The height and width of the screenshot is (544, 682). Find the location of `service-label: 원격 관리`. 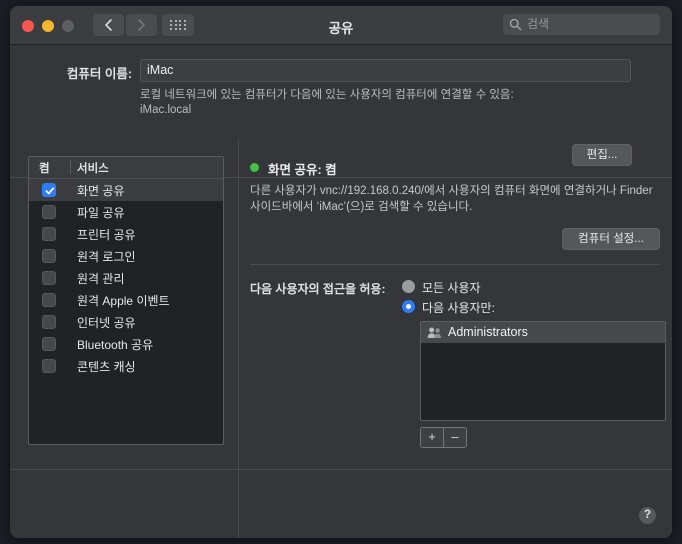

service-label: 원격 관리 is located at coordinates (101, 279).